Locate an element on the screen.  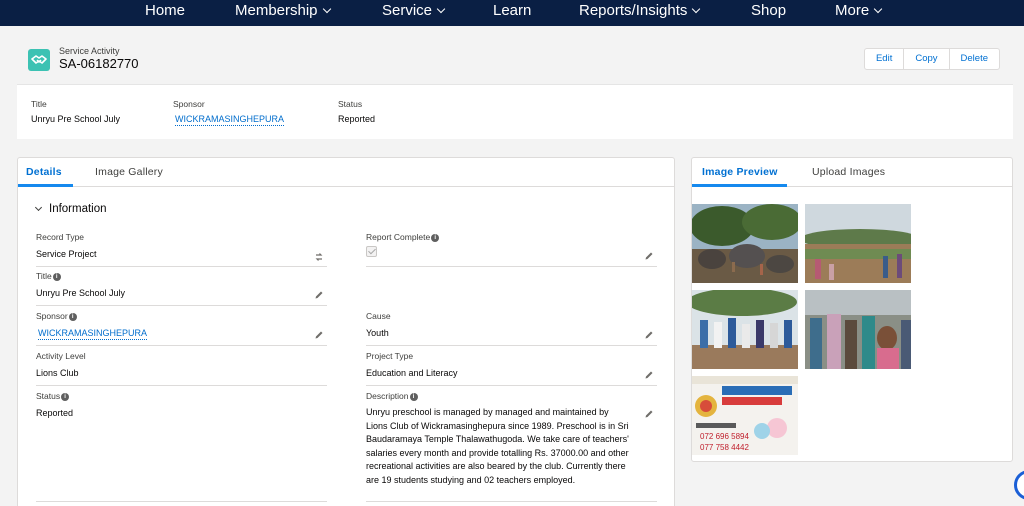
field-value: Youth is located at coordinates (377, 333).